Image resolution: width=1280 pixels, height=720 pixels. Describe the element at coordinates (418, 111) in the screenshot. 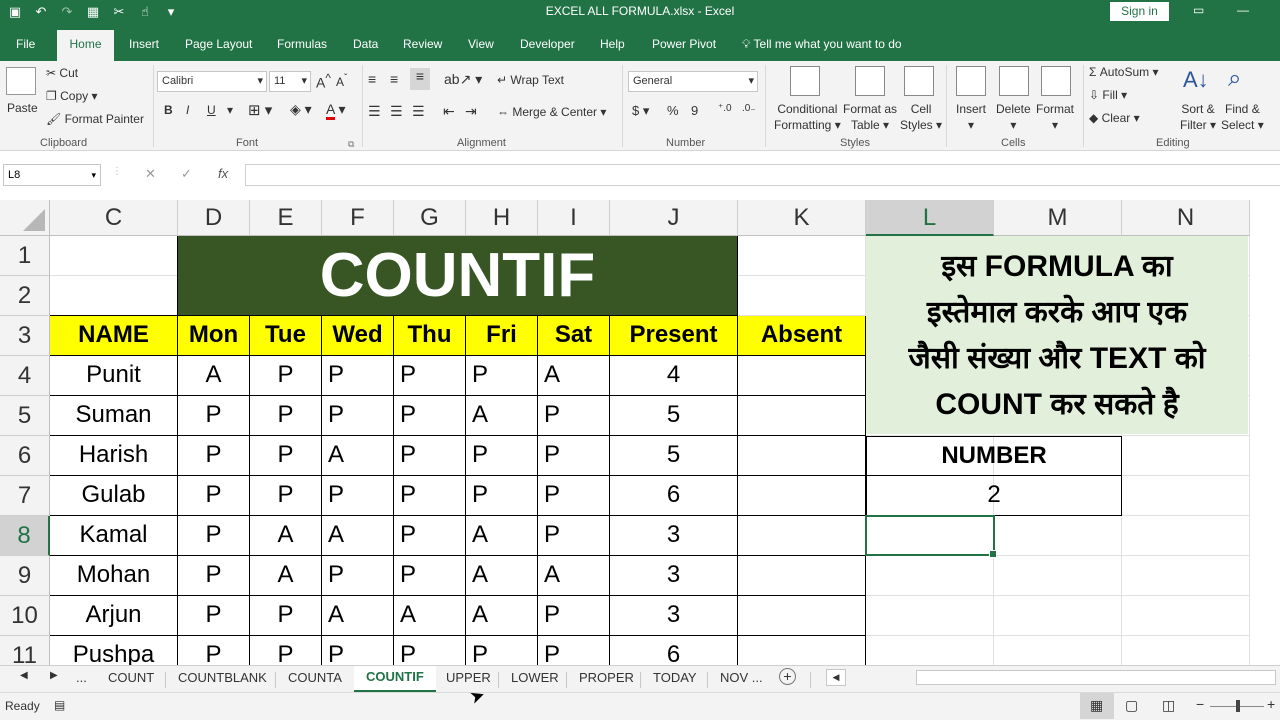

I see `align-right-icon: ☰` at that location.